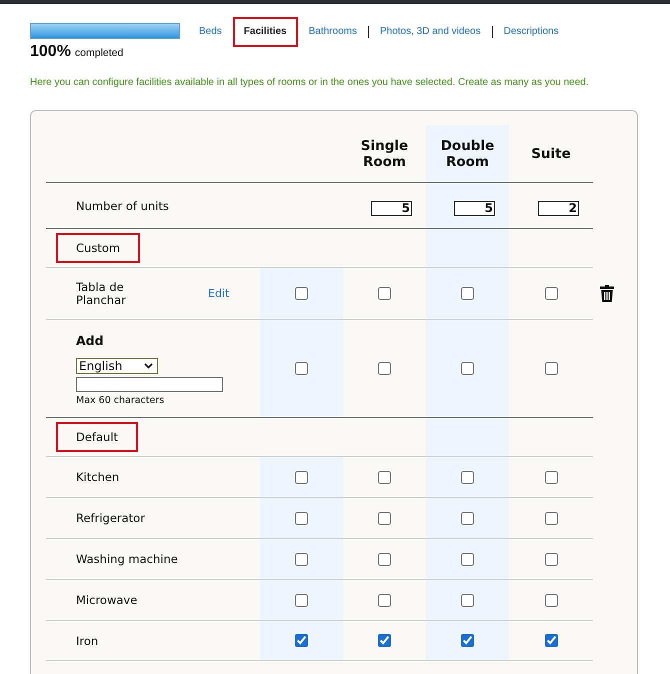 The height and width of the screenshot is (674, 670). Describe the element at coordinates (531, 32) in the screenshot. I see `tab: Descriptions` at that location.